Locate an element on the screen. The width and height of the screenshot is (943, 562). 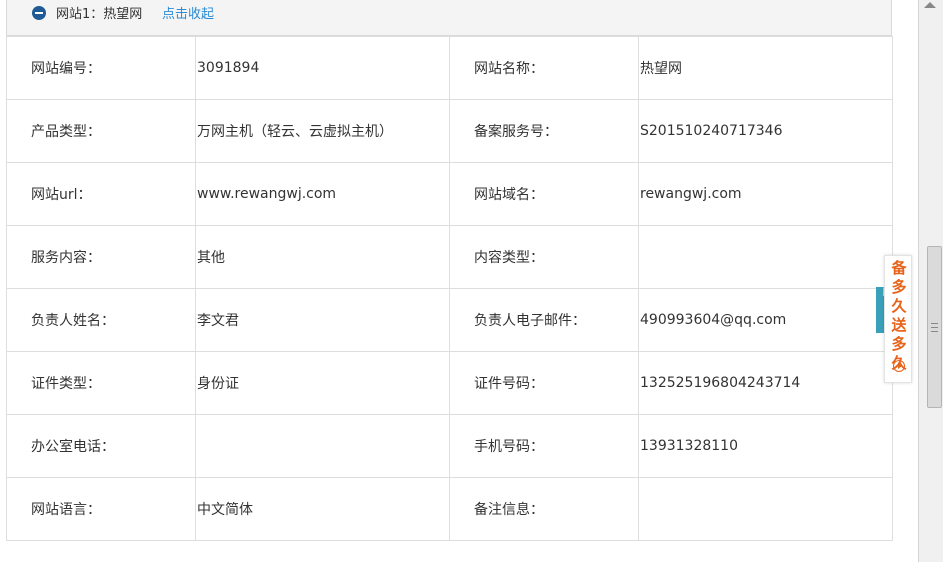
office-phone-value is located at coordinates (322, 446).